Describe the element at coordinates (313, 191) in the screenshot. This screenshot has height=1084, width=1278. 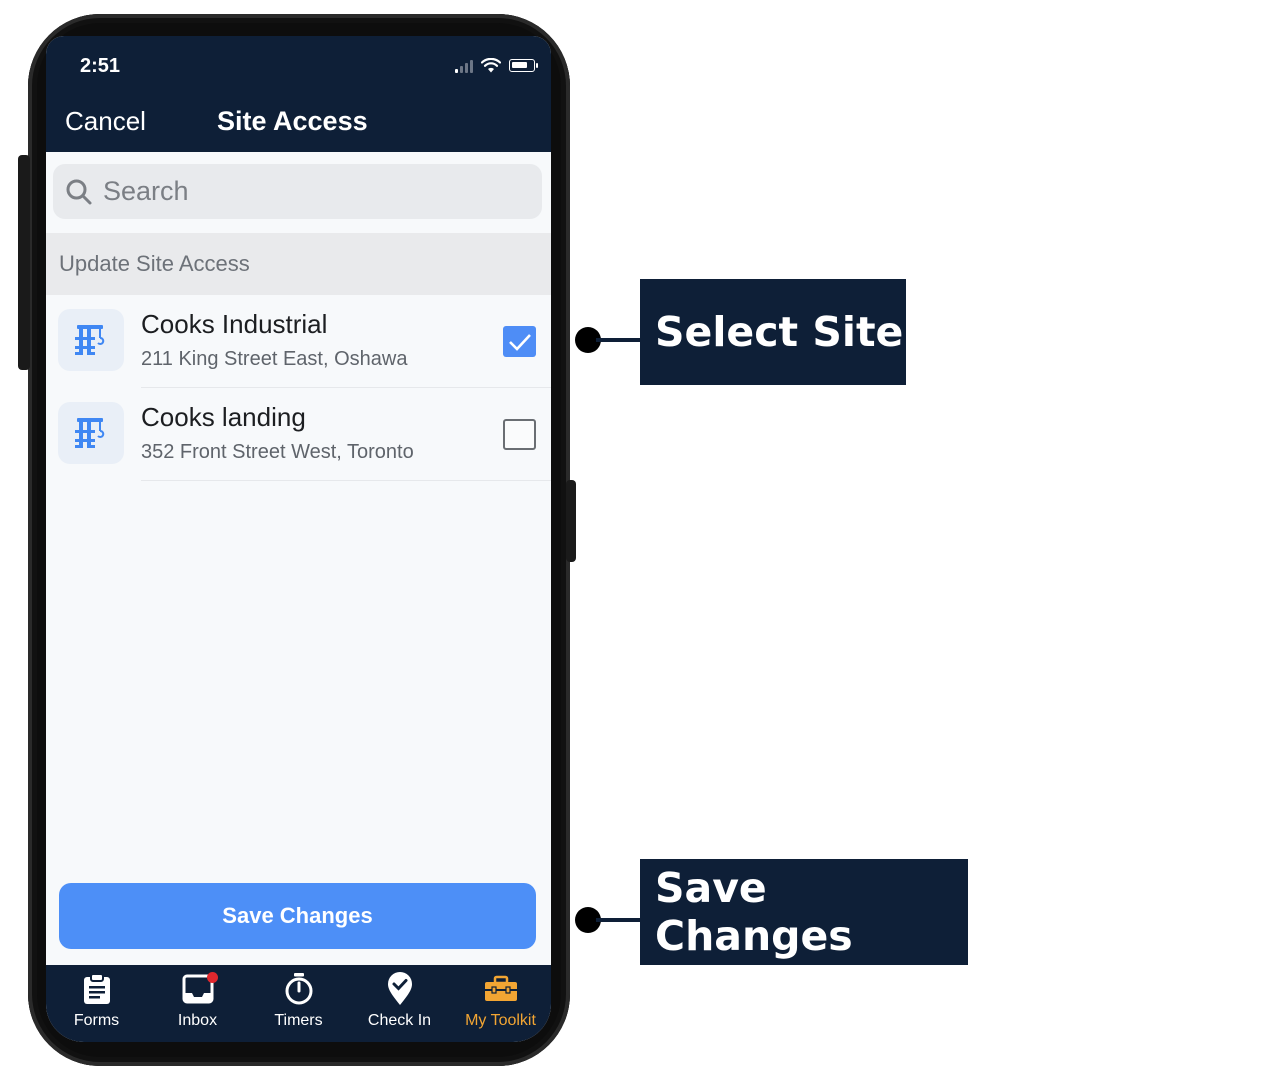
I see `search-input` at that location.